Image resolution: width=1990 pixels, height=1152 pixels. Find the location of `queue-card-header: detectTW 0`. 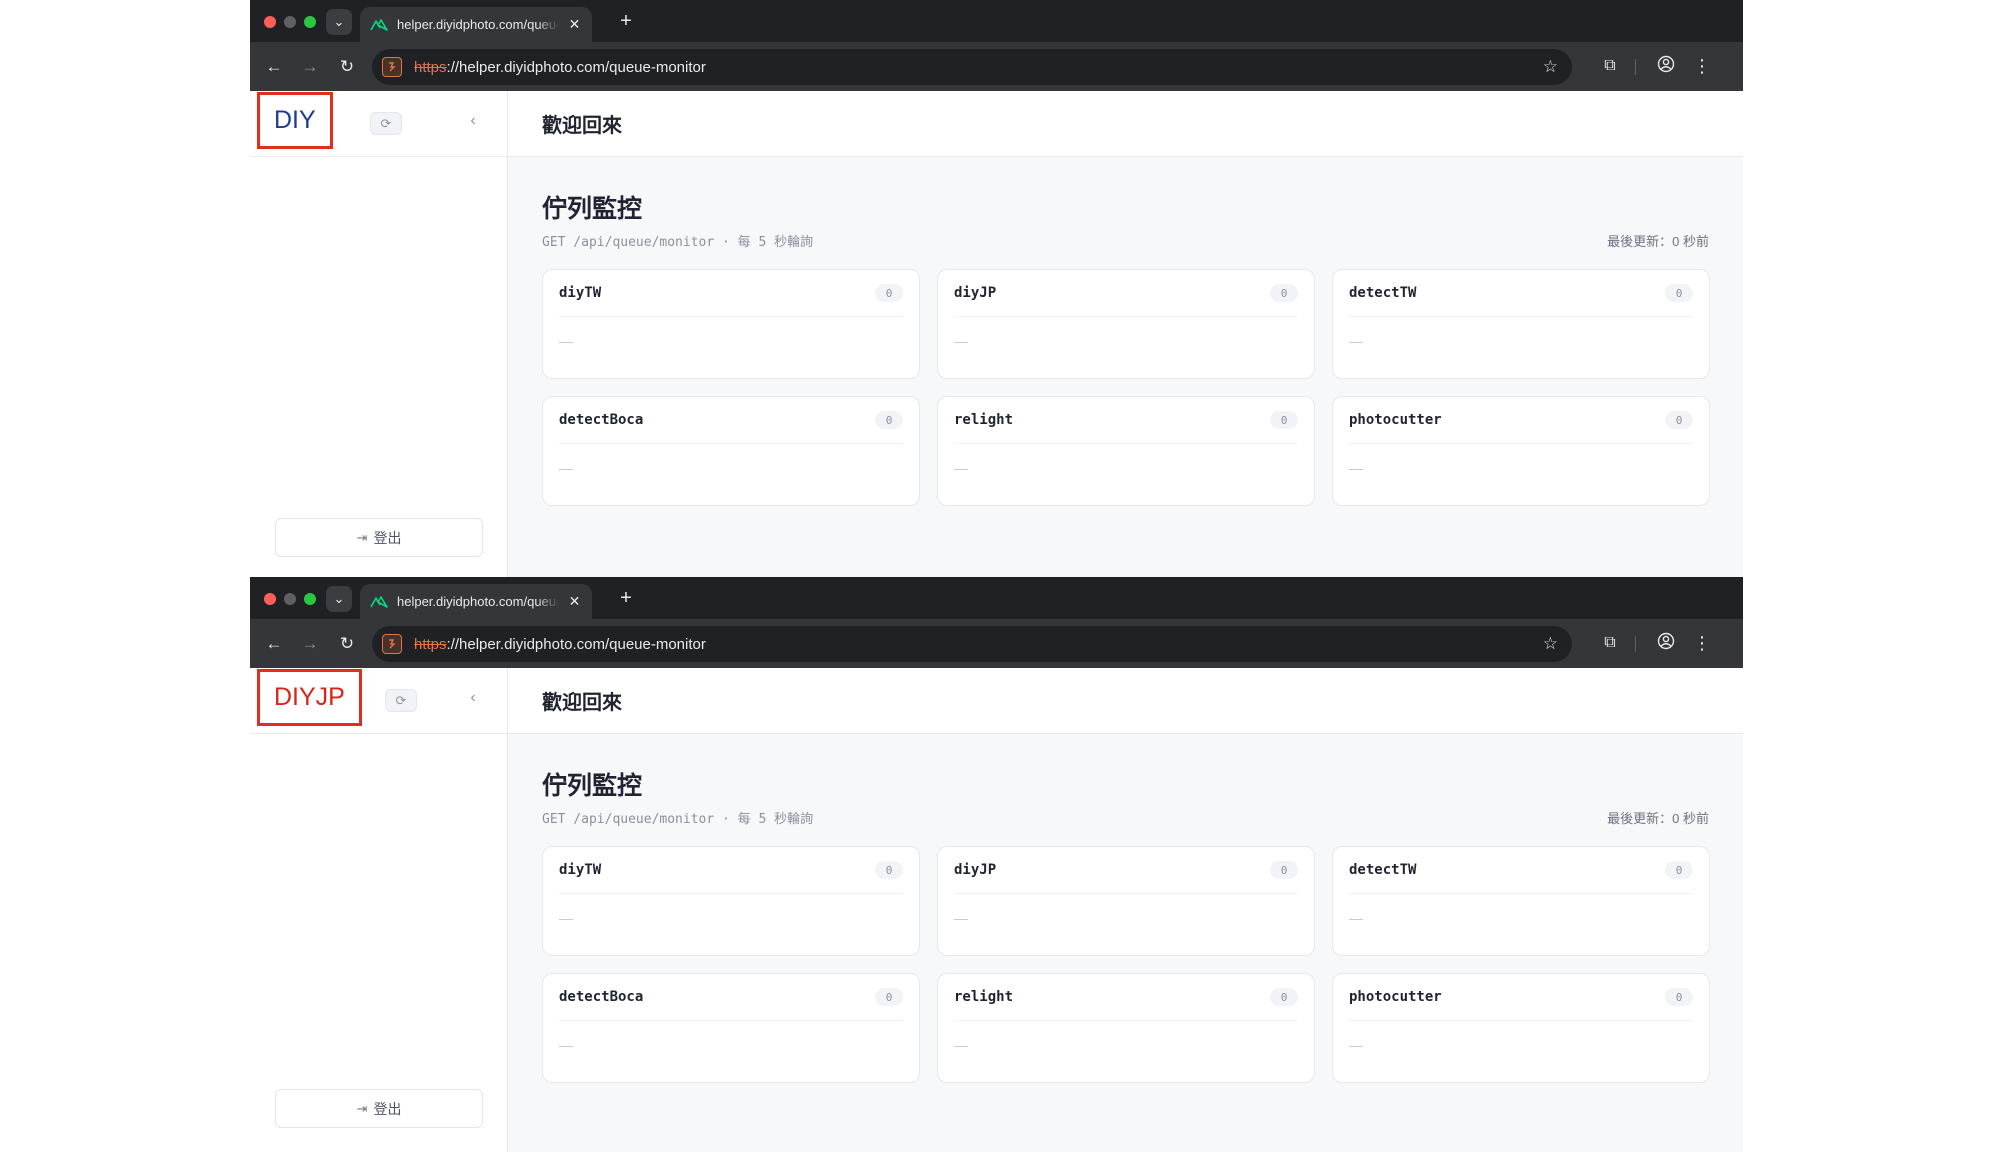

queue-card-header: detectTW 0 is located at coordinates (1521, 870).